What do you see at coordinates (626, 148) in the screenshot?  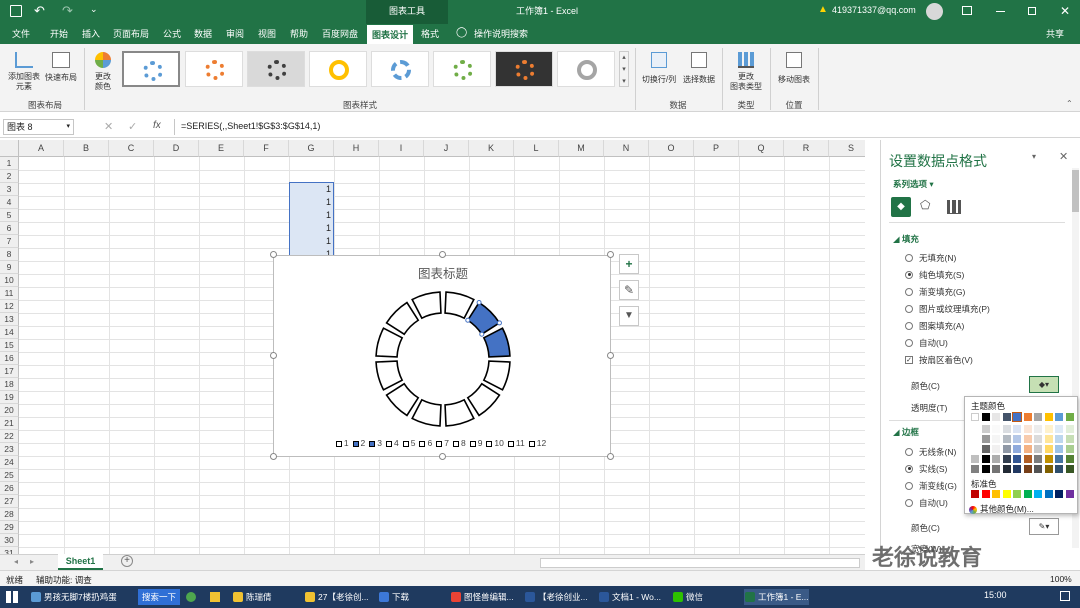 I see `column-header: N` at bounding box center [626, 148].